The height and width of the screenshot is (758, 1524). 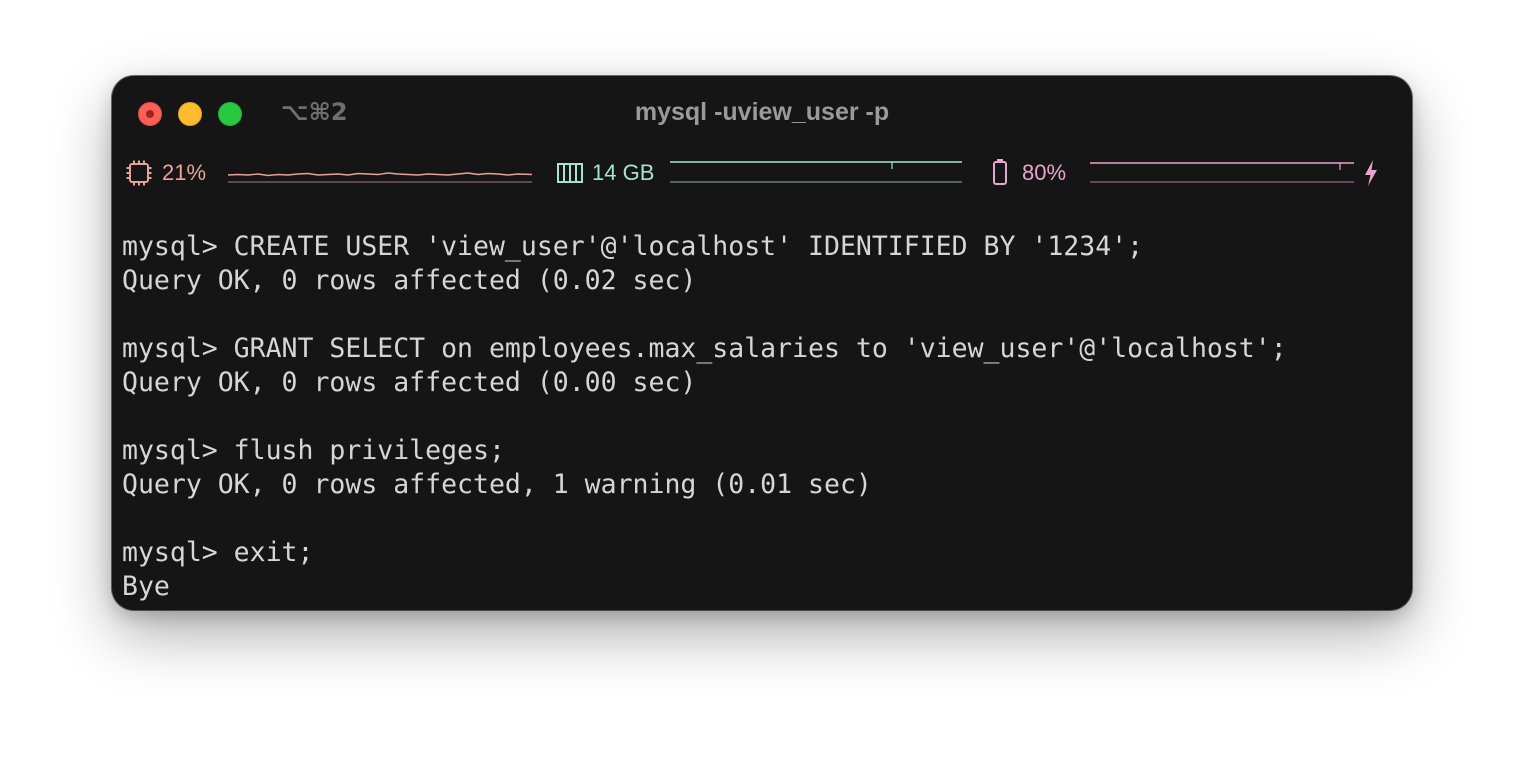 I want to click on battery-icon, so click(x=1000, y=172).